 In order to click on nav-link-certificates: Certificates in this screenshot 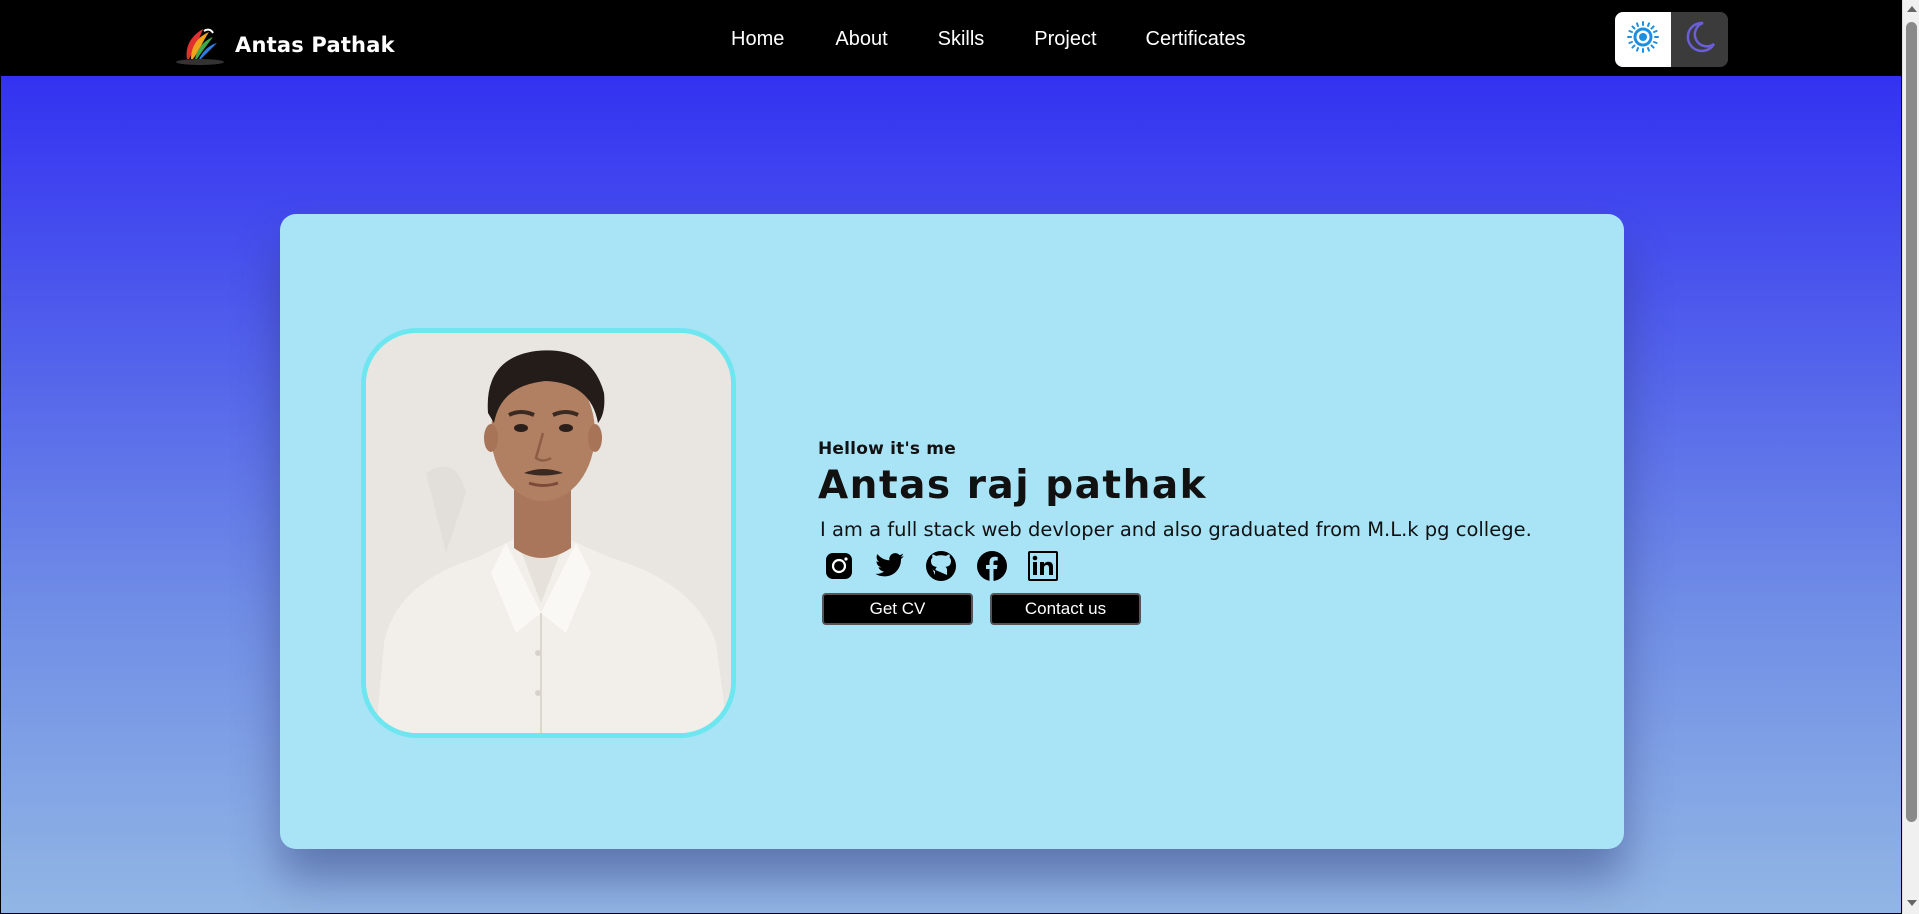, I will do `click(1196, 39)`.